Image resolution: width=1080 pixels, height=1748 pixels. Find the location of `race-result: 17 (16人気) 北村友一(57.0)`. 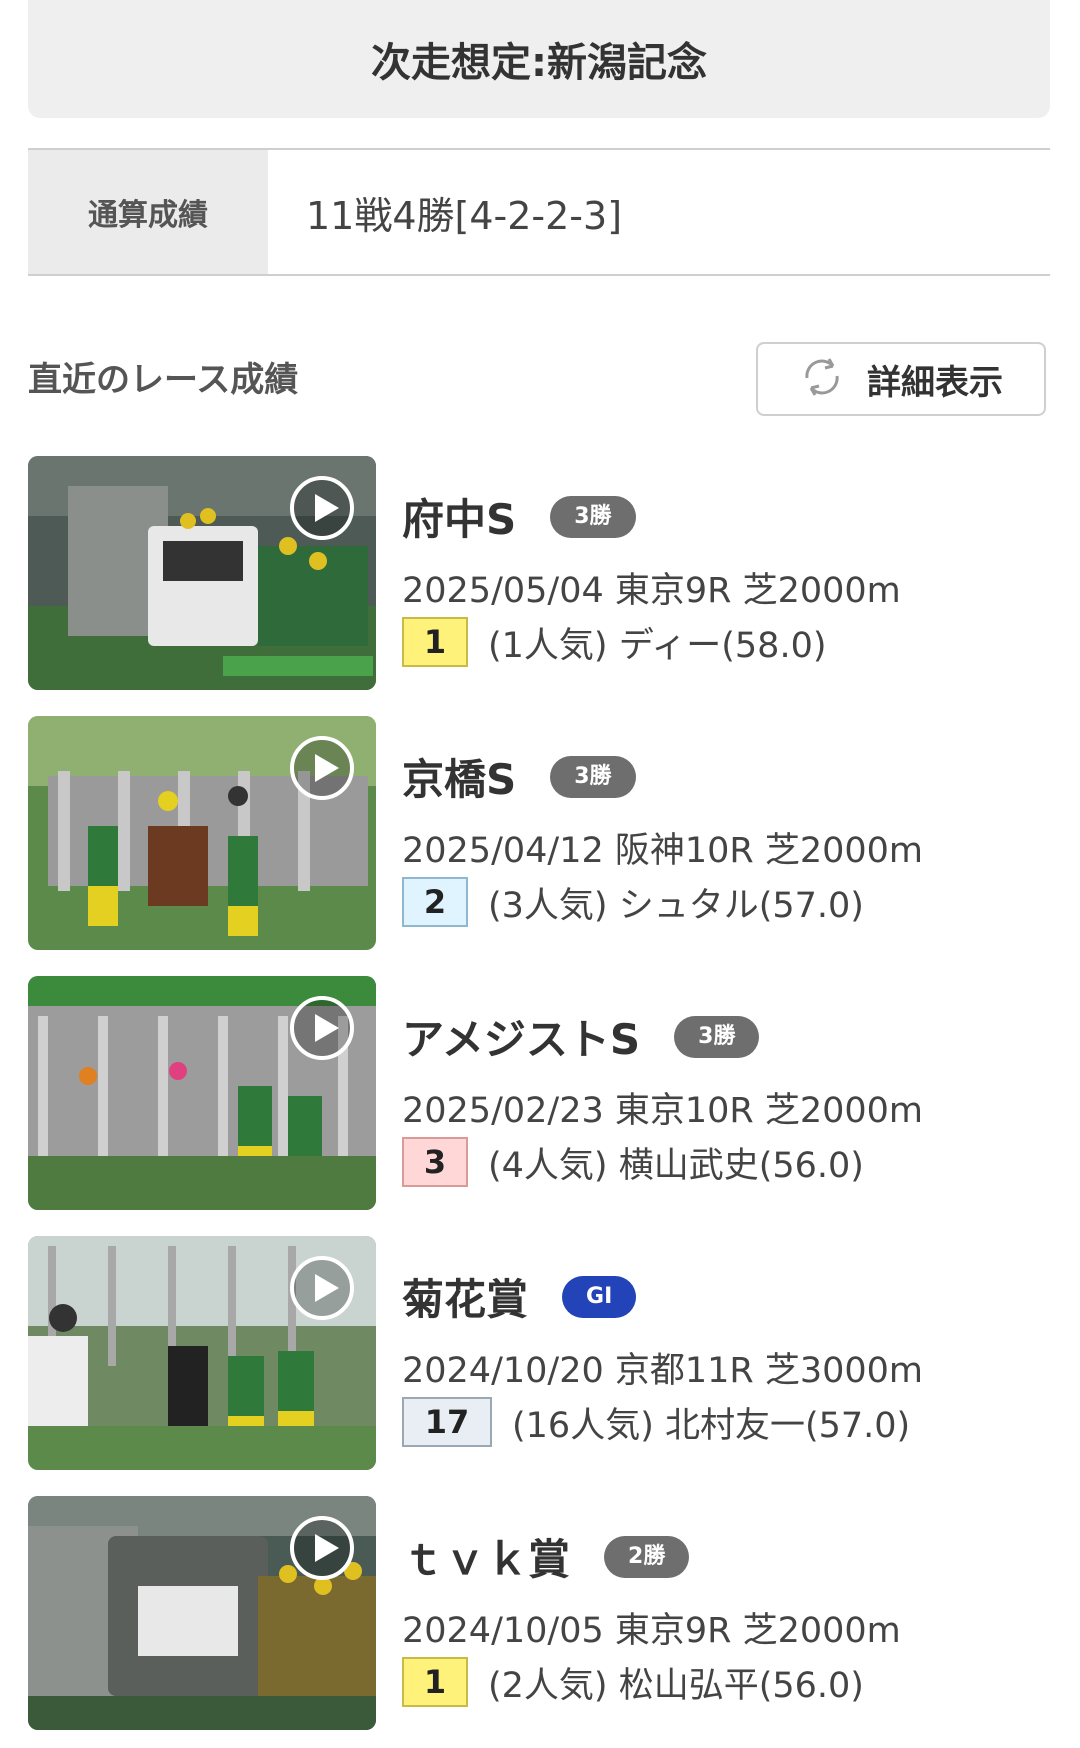

race-result: 17 (16人気) 北村友一(57.0) is located at coordinates (656, 1422).